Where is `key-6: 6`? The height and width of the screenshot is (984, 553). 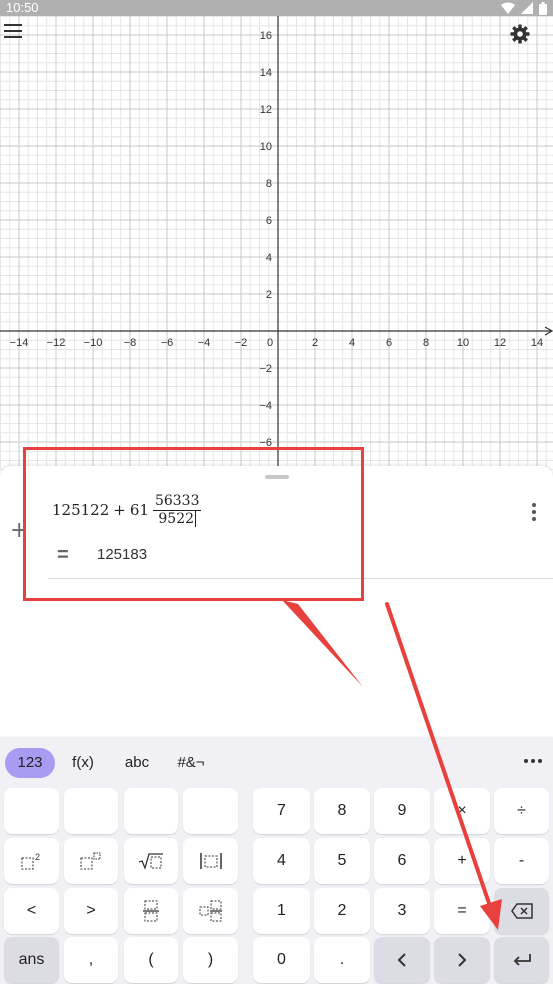 key-6: 6 is located at coordinates (402, 861).